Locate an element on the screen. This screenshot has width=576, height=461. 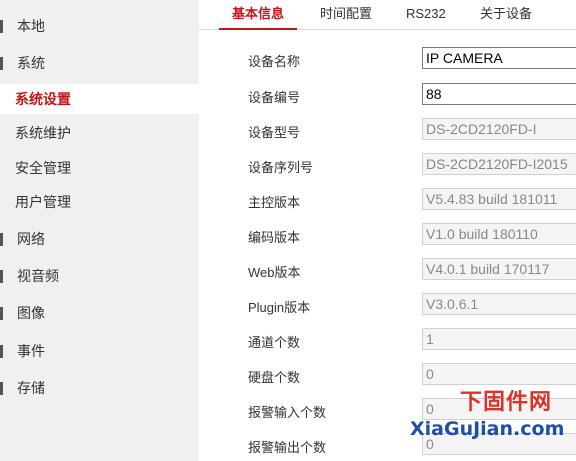
system-icon is located at coordinates (1, 63).